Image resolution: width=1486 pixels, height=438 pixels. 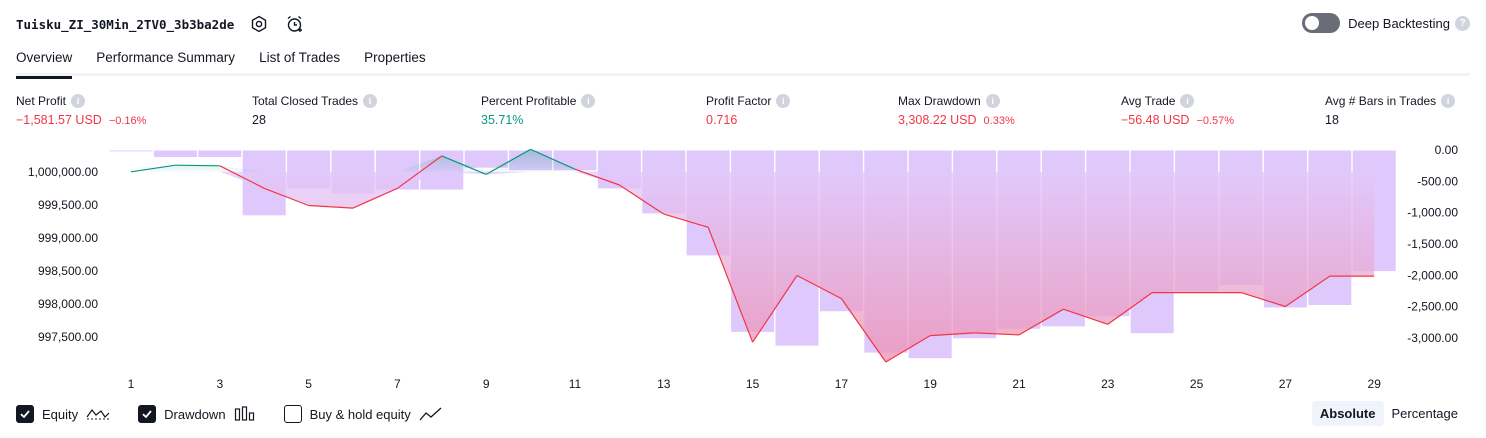 I want to click on metric-net-profit: Net Profit i −1,581.57 USD −0.16%, so click(x=81, y=110).